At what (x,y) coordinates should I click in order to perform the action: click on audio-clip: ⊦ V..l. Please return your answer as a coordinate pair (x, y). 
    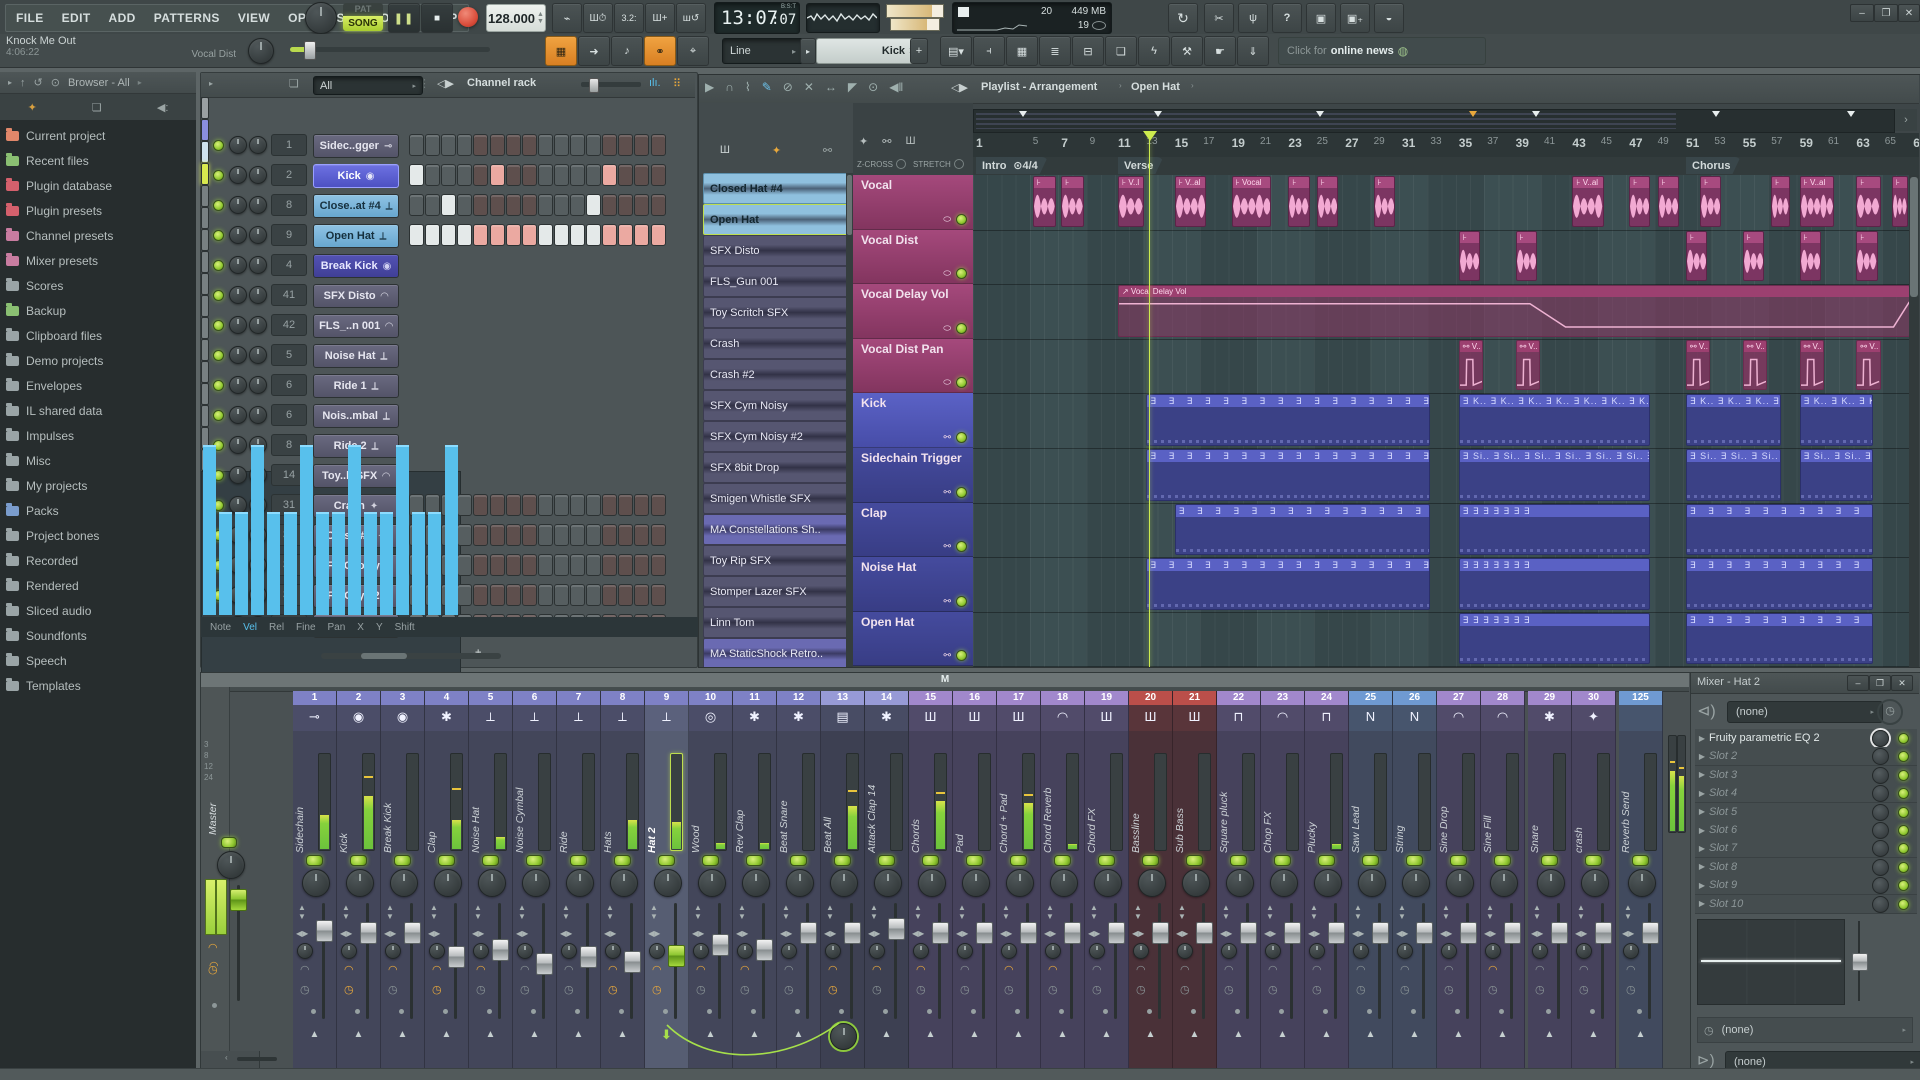
    Looking at the image, I should click on (1131, 201).